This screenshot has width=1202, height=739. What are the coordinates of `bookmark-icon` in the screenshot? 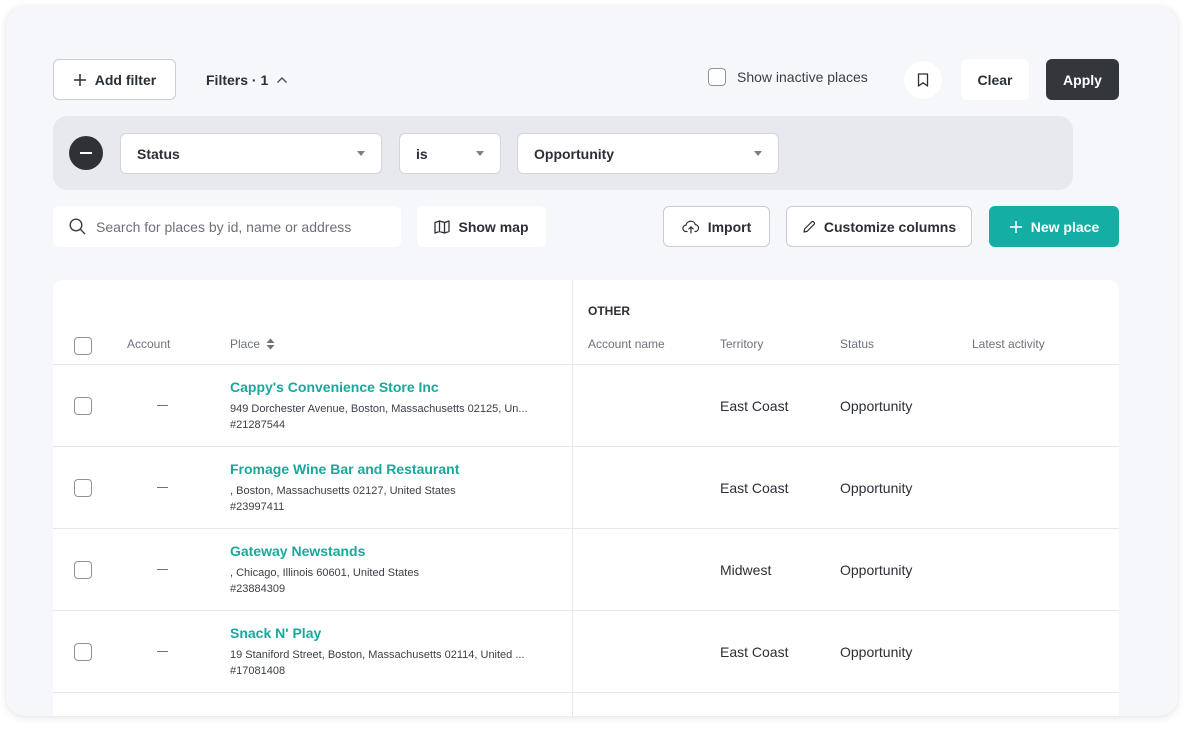 It's located at (923, 80).